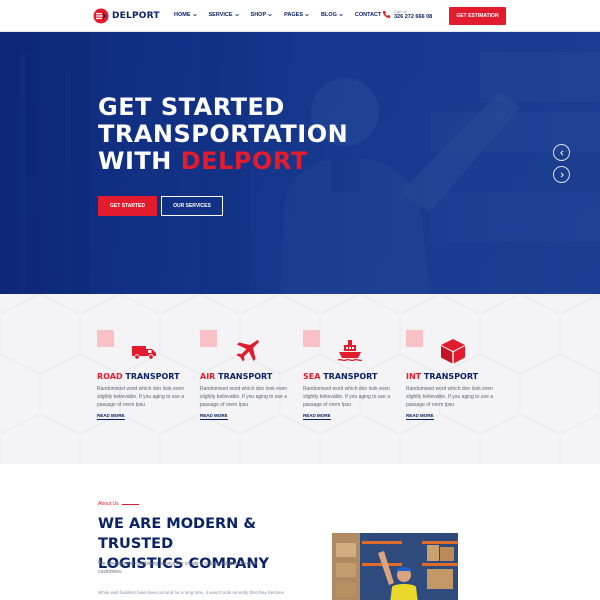  Describe the element at coordinates (144, 353) in the screenshot. I see `truck-icon` at that location.